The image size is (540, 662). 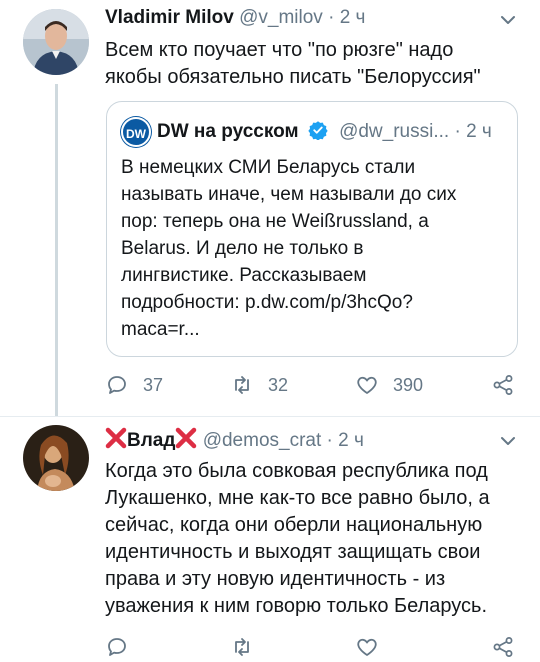 I want to click on verified-badge-icon, so click(x=318, y=130).